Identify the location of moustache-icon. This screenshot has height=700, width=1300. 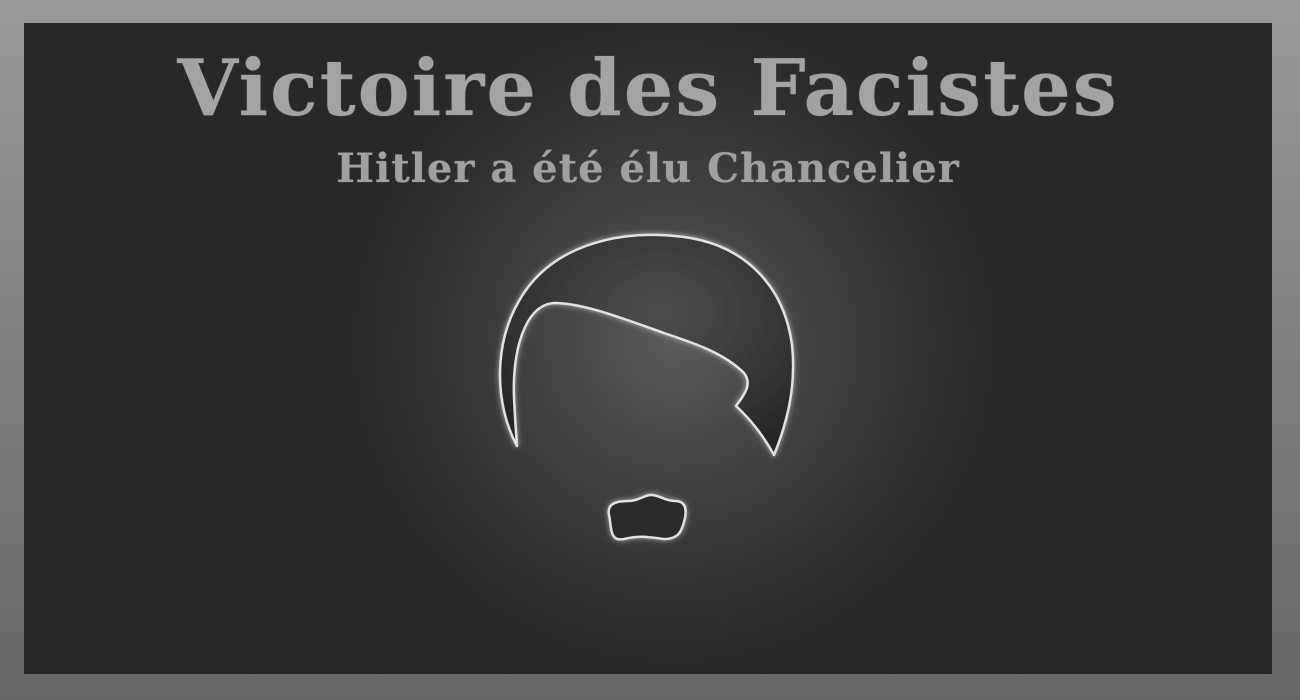
(647, 517).